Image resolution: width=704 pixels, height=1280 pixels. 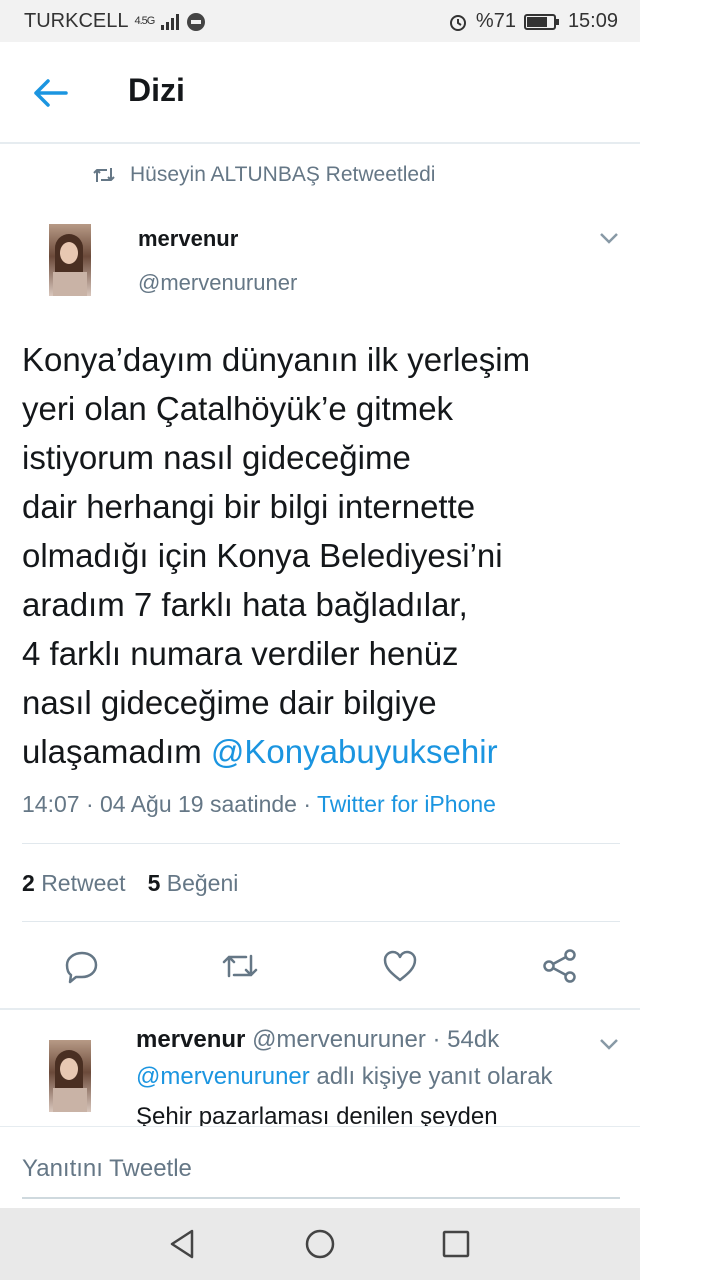 I want to click on mention-link: @Konyabuyuksehir, so click(x=354, y=751).